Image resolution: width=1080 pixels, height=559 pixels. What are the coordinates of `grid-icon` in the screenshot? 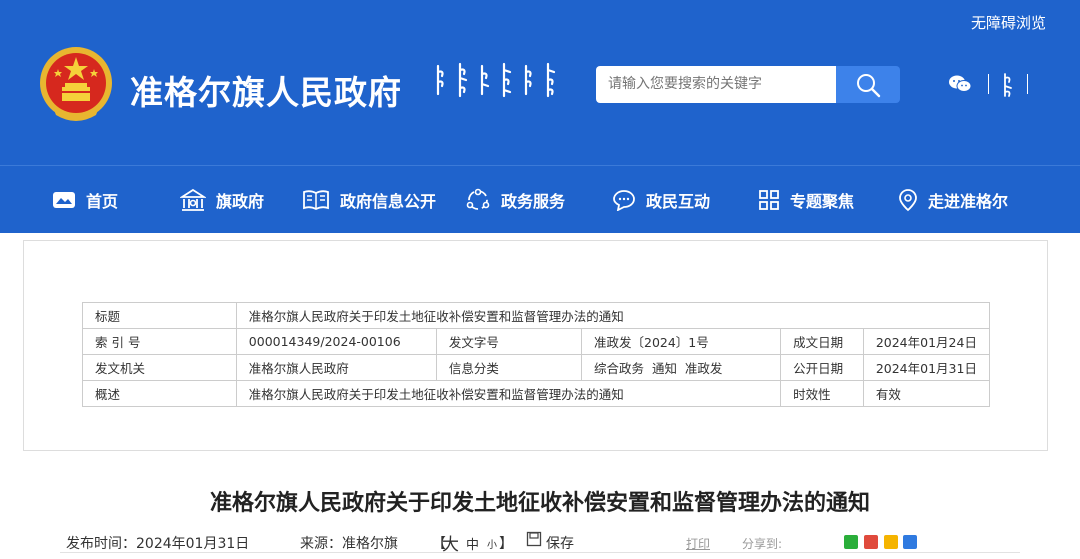 It's located at (769, 200).